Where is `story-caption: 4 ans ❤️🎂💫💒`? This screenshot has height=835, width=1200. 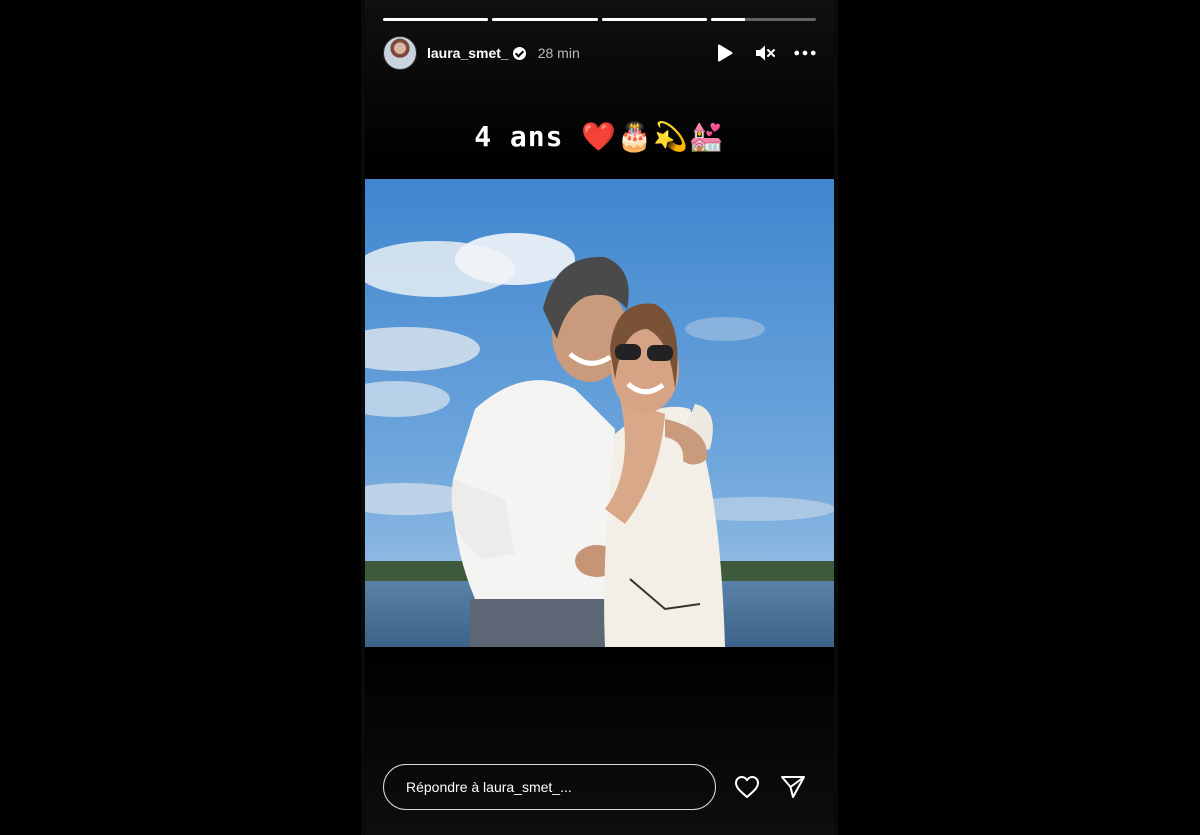 story-caption: 4 ans ❤️🎂💫💒 is located at coordinates (599, 136).